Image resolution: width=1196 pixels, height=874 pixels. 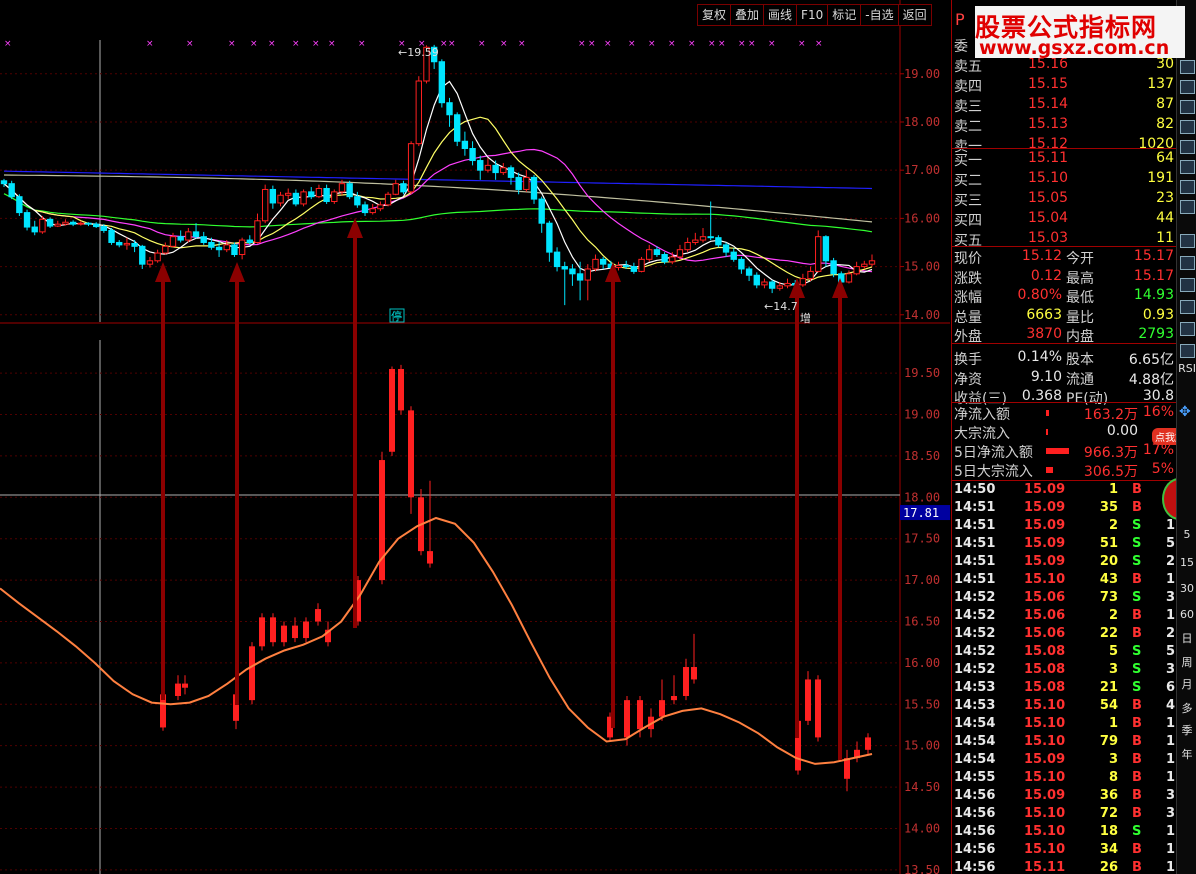 I want to click on move-icon: ✥, so click(x=1185, y=412).